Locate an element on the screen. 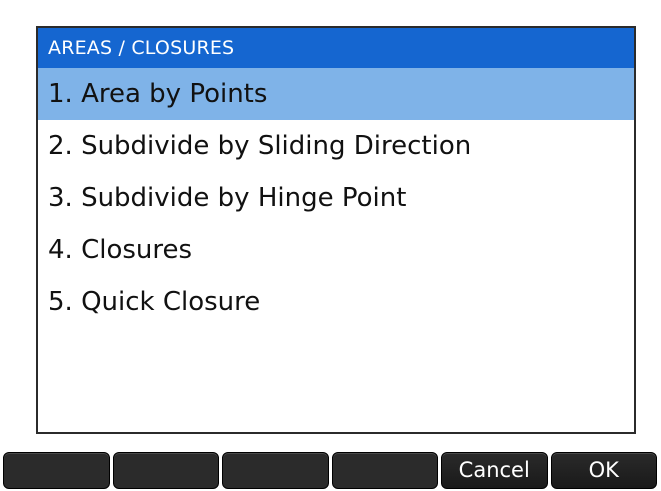 Image resolution: width=661 pixels, height=491 pixels. menu-item-subdivide-by-hinge-point: 3. Subdivide by Hinge Point is located at coordinates (336, 198).